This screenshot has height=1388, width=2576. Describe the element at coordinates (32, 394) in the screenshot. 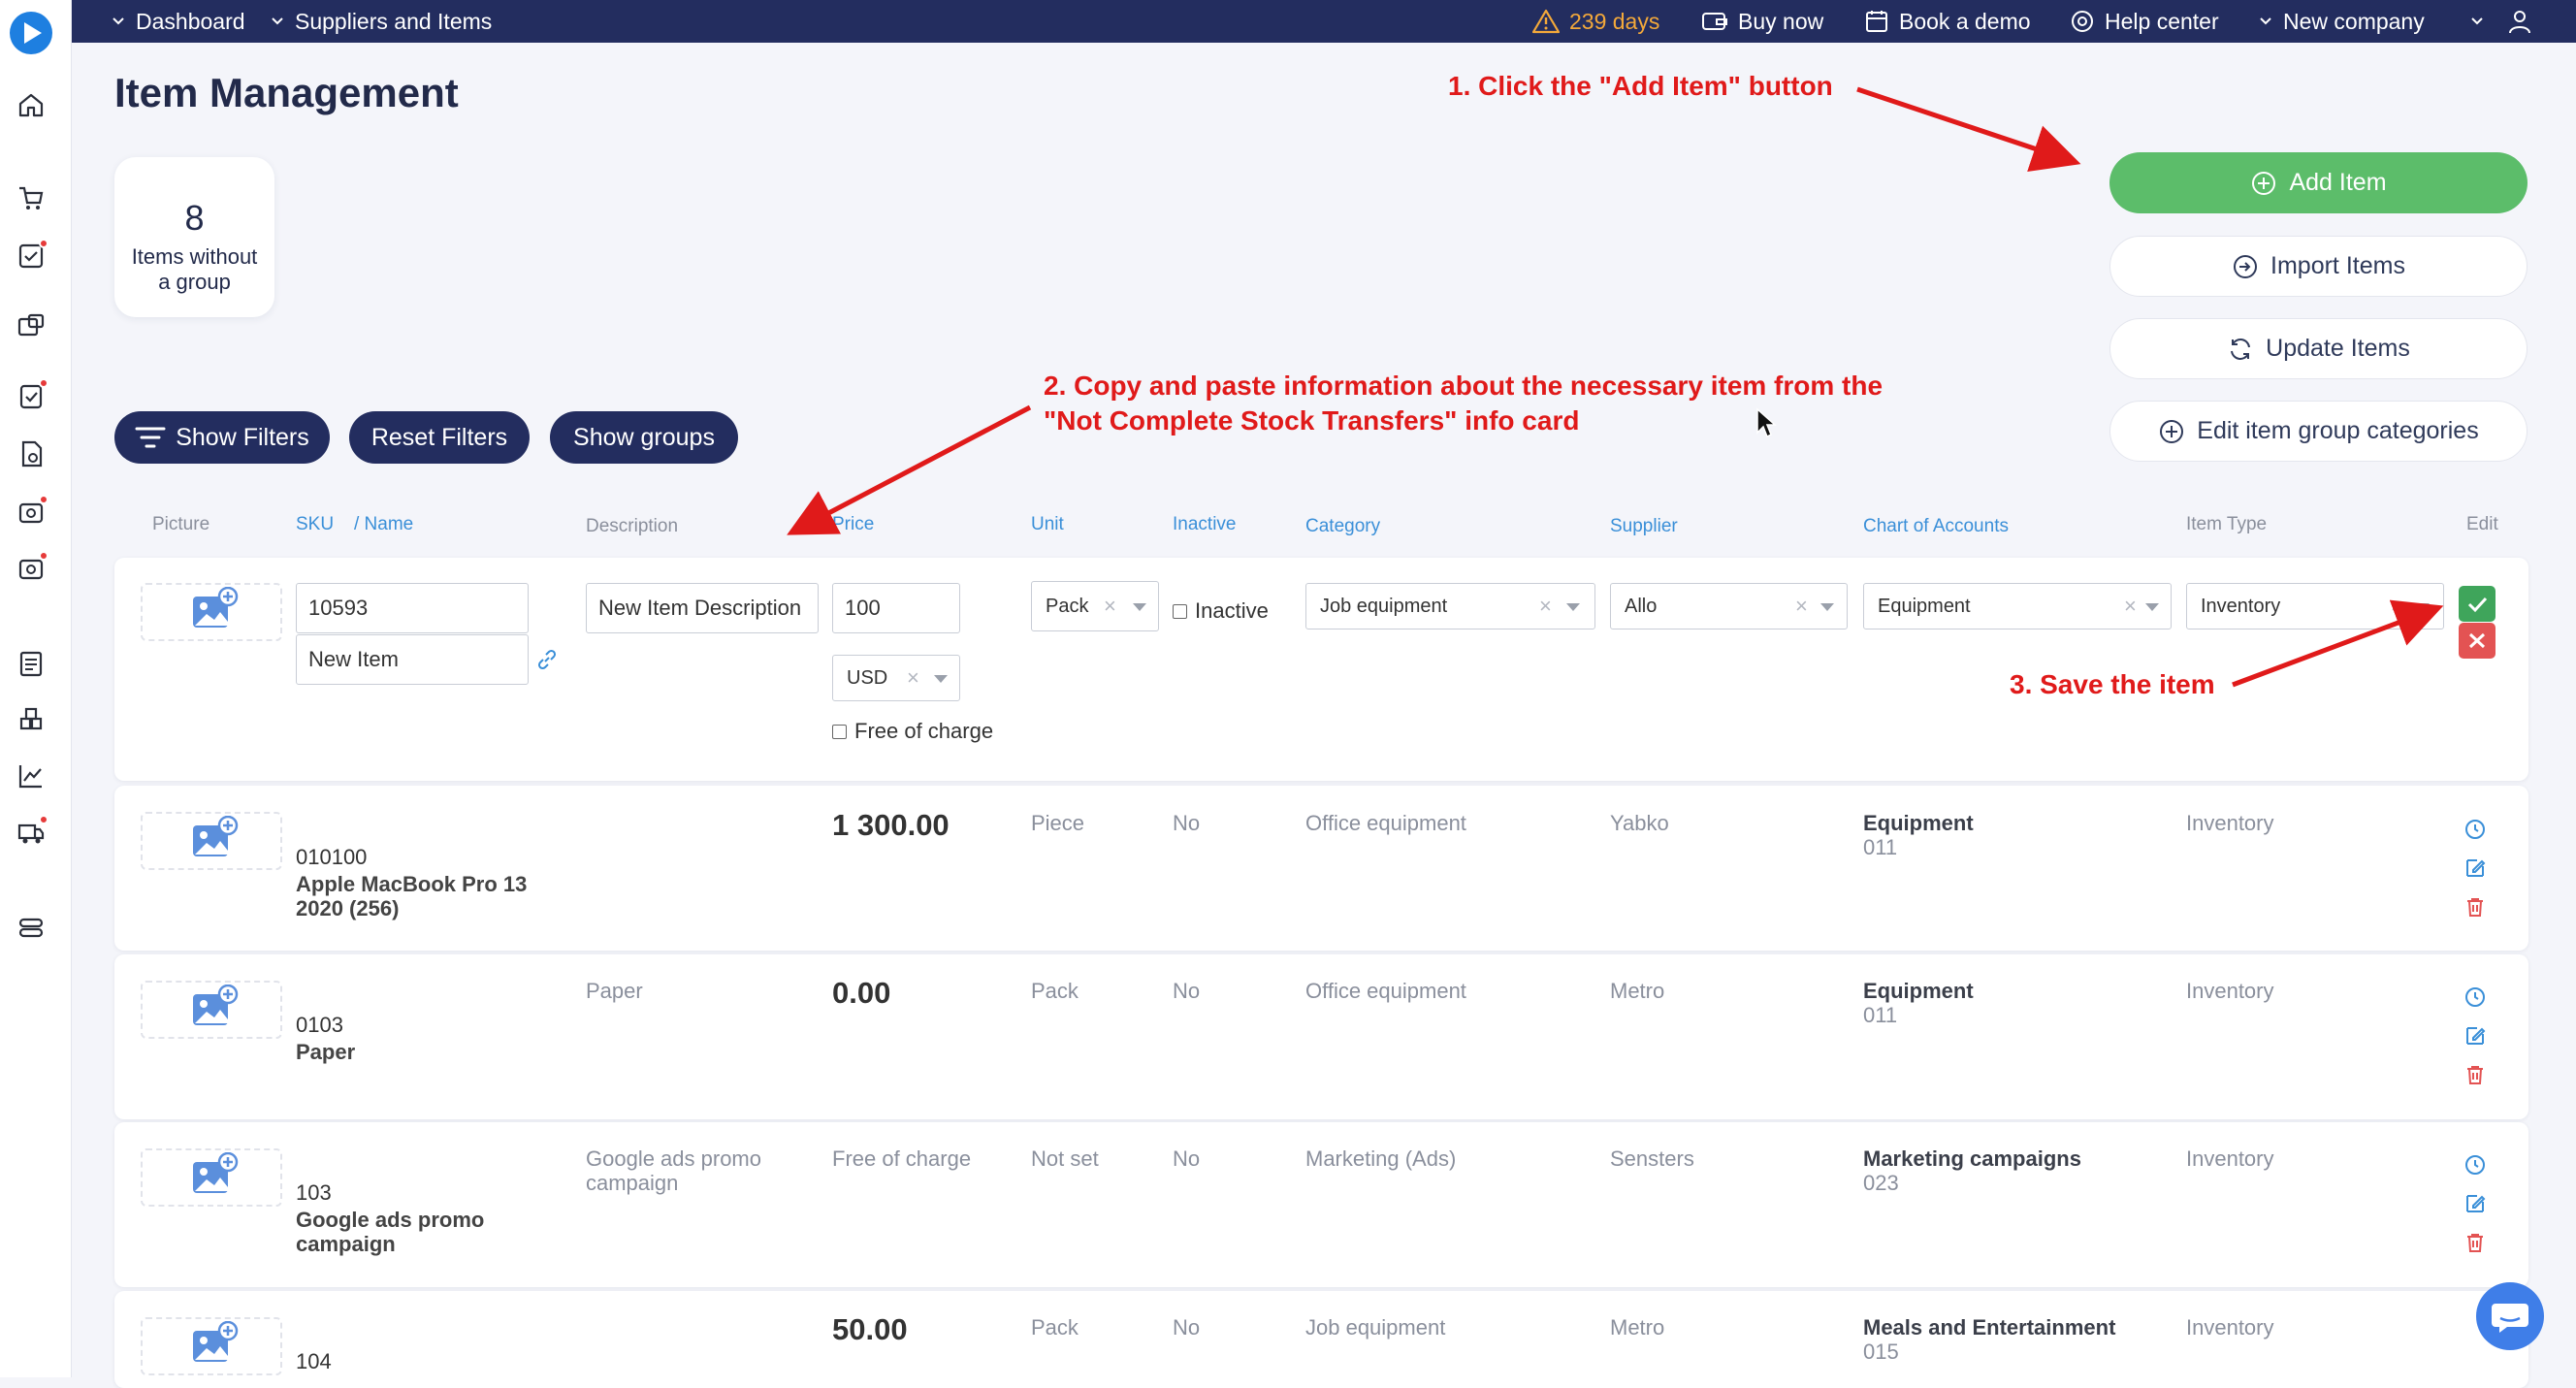

I see `tasks-icon` at that location.